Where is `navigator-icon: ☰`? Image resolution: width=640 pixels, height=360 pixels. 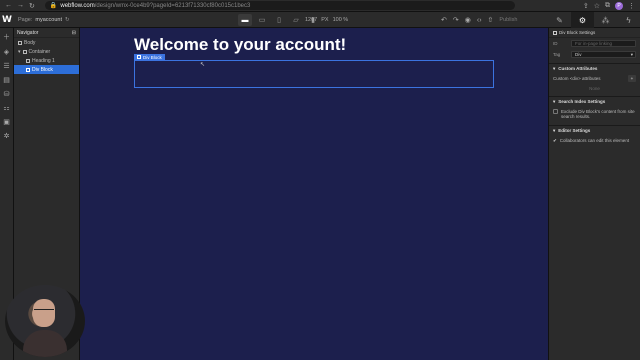 navigator-icon: ☰ is located at coordinates (6, 66).